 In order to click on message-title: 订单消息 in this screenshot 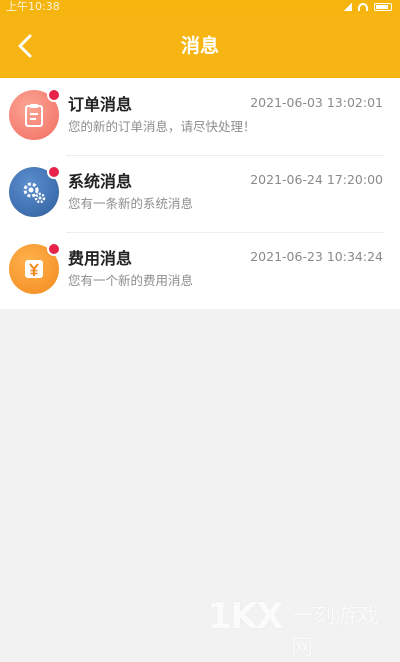, I will do `click(100, 104)`.